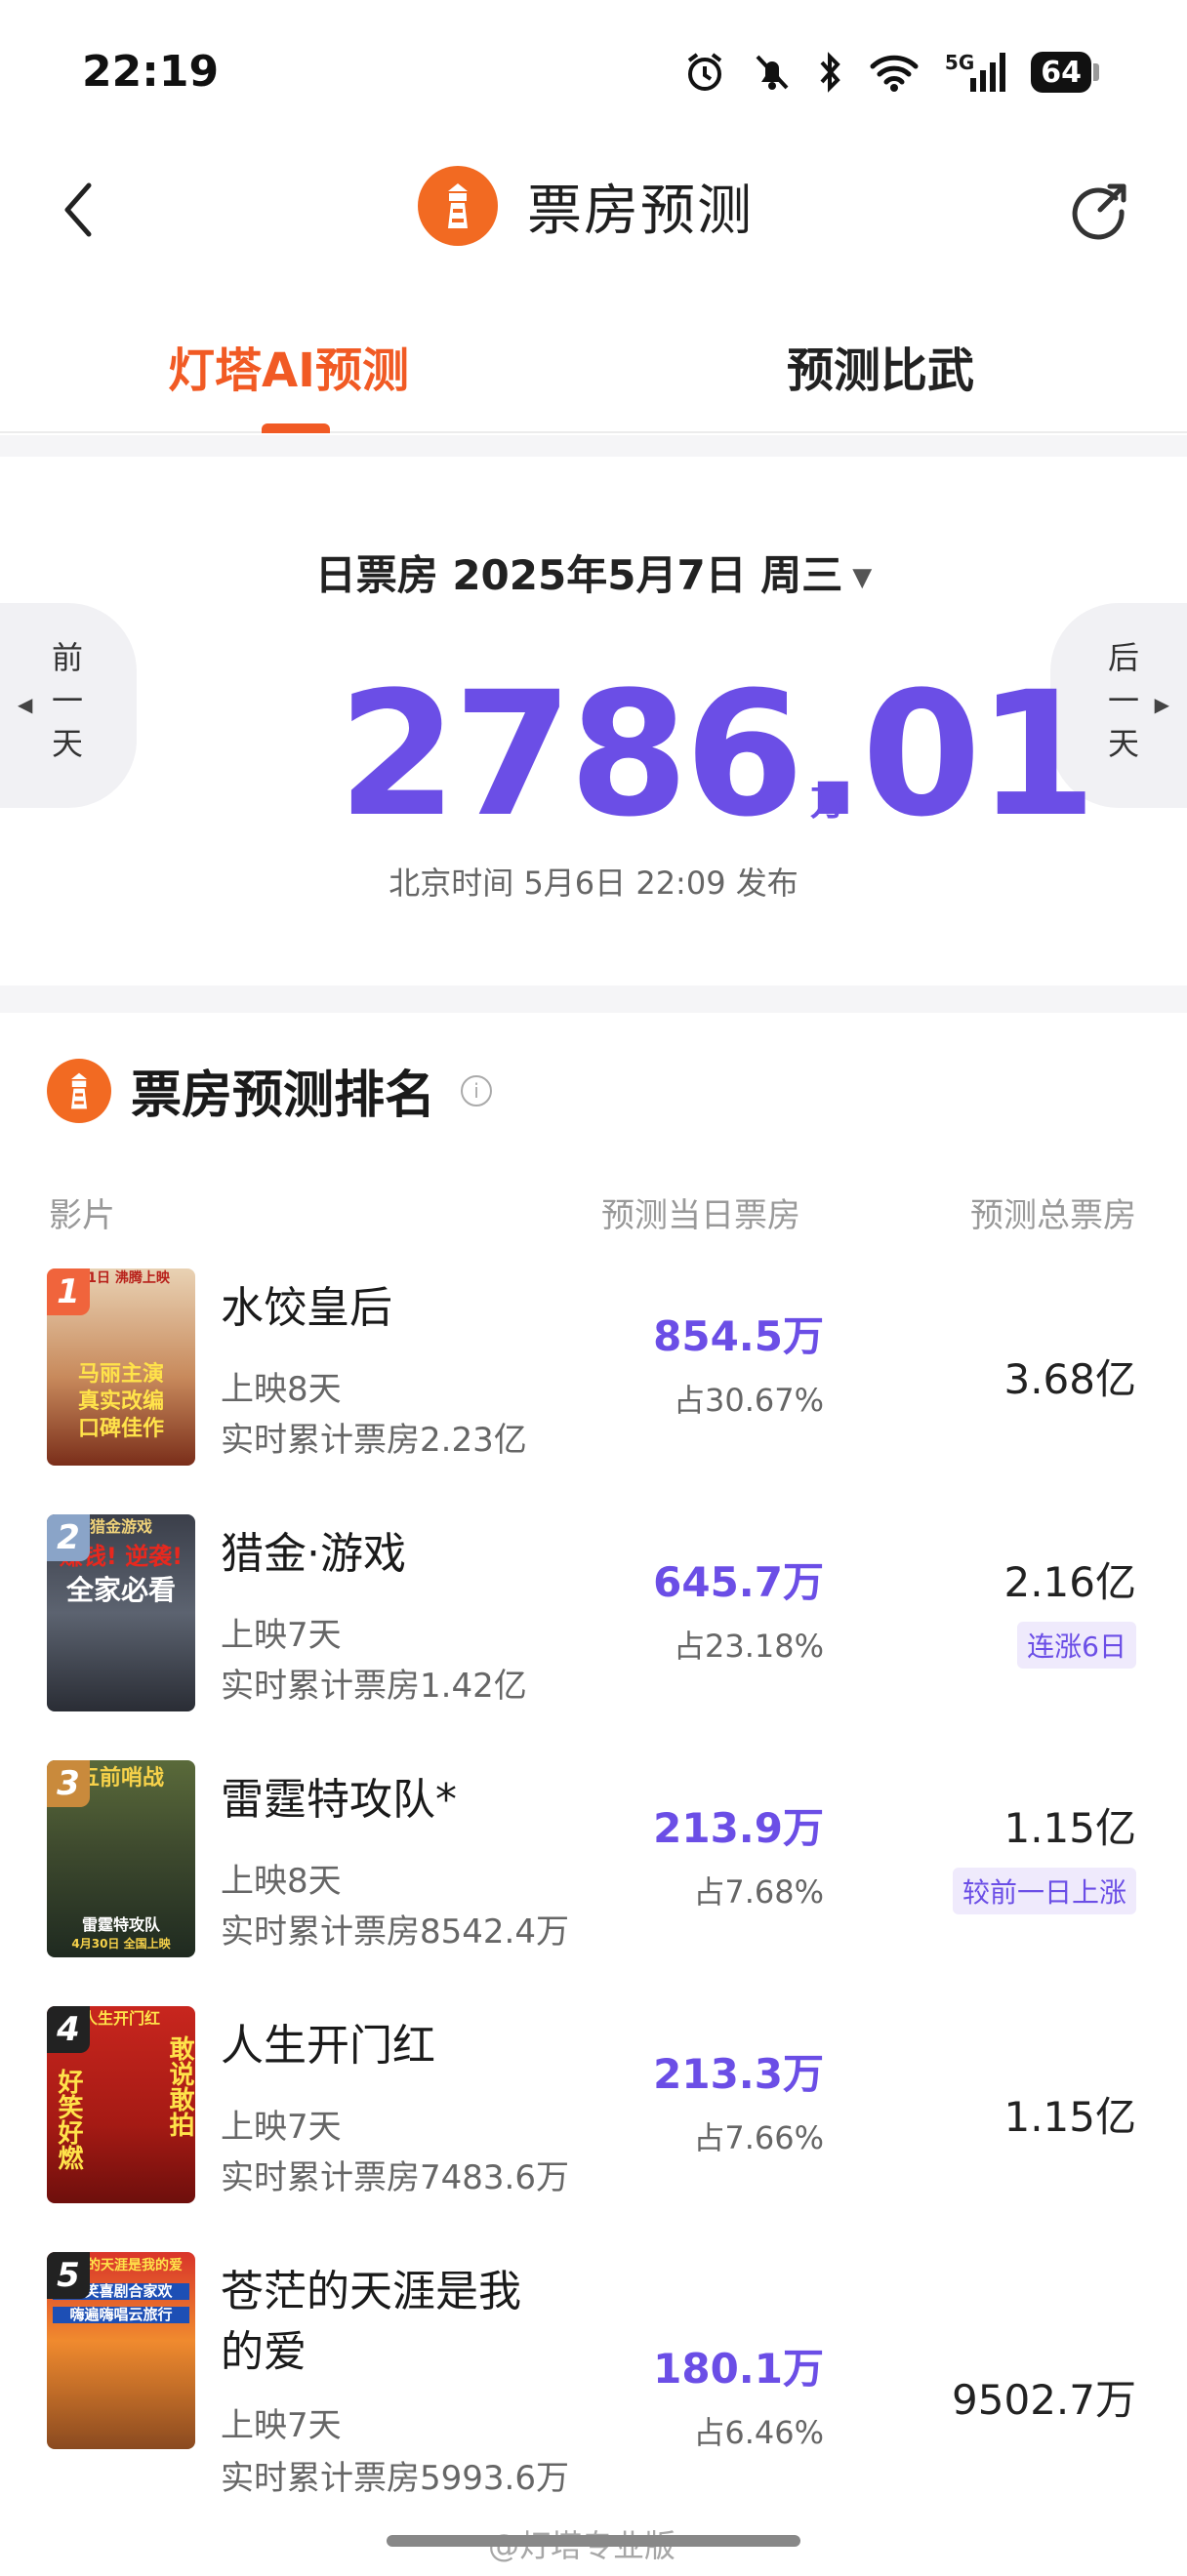  What do you see at coordinates (120, 1924) in the screenshot?
I see `poster-tagline: 雷霆特攻队` at bounding box center [120, 1924].